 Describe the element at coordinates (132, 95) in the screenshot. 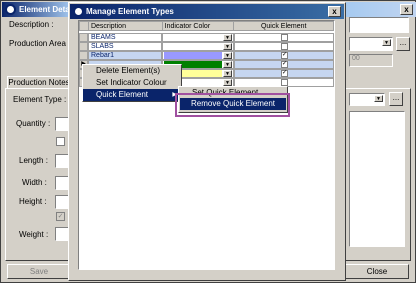

I see `menu-item-quick-element: Quick Element ▶` at that location.